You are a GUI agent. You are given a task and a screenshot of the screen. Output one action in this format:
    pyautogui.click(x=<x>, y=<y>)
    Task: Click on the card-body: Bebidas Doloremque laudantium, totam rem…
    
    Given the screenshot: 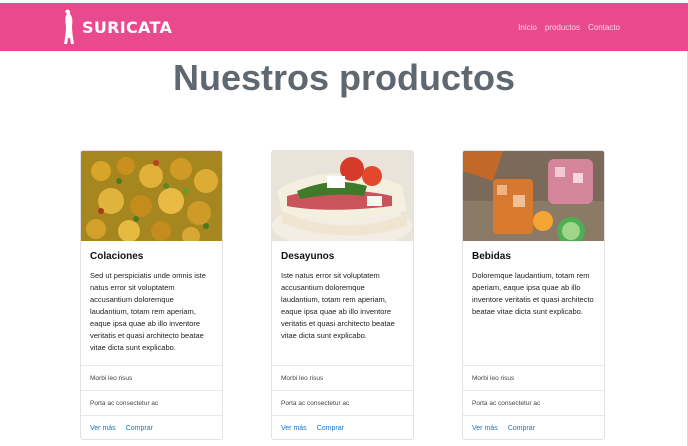 What is the action you would take?
    pyautogui.click(x=533, y=303)
    